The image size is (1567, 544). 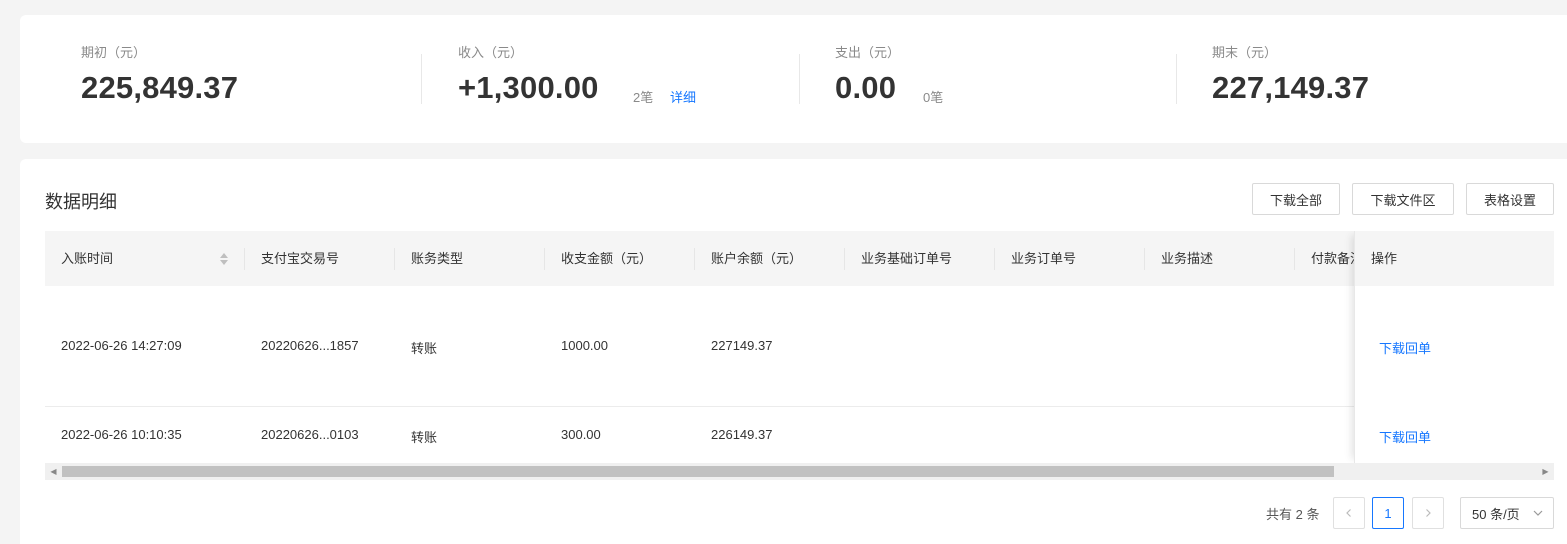 What do you see at coordinates (933, 97) in the screenshot?
I see `expense-count: 0笔` at bounding box center [933, 97].